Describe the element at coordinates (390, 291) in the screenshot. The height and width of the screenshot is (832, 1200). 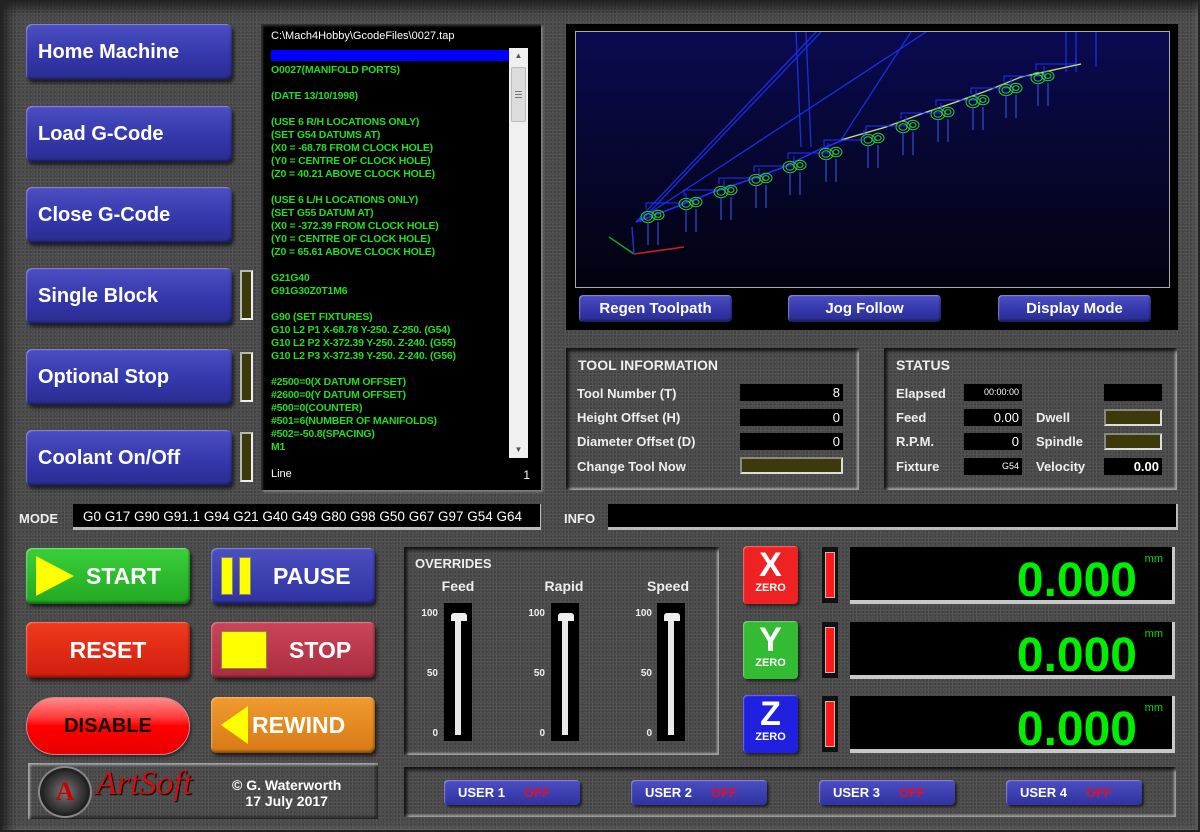
I see `gcode-line: G91G30Z0T1M6` at that location.